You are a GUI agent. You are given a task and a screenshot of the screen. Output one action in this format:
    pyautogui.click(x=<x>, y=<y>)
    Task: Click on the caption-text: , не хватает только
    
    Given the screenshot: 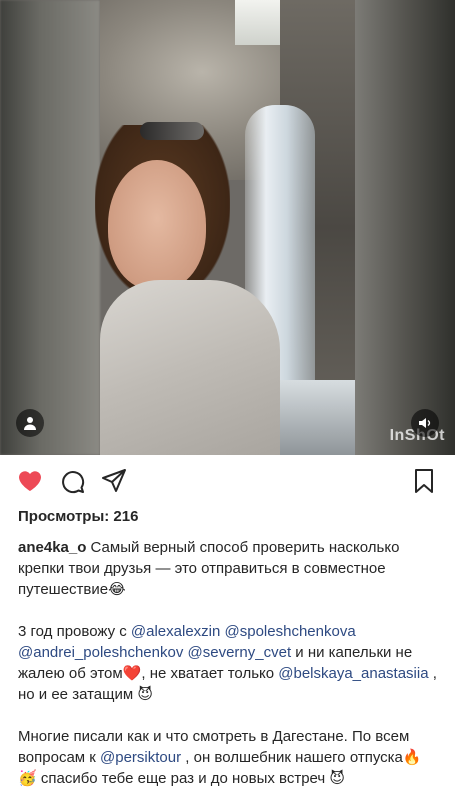 What is the action you would take?
    pyautogui.click(x=210, y=673)
    